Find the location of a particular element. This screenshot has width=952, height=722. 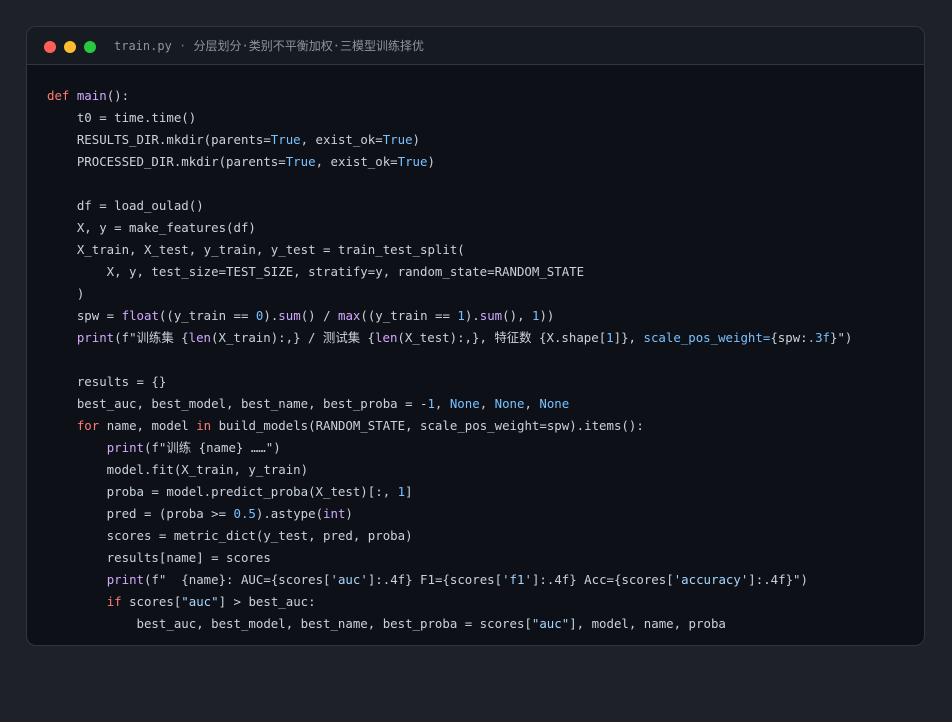

code-token: }") is located at coordinates (841, 337).